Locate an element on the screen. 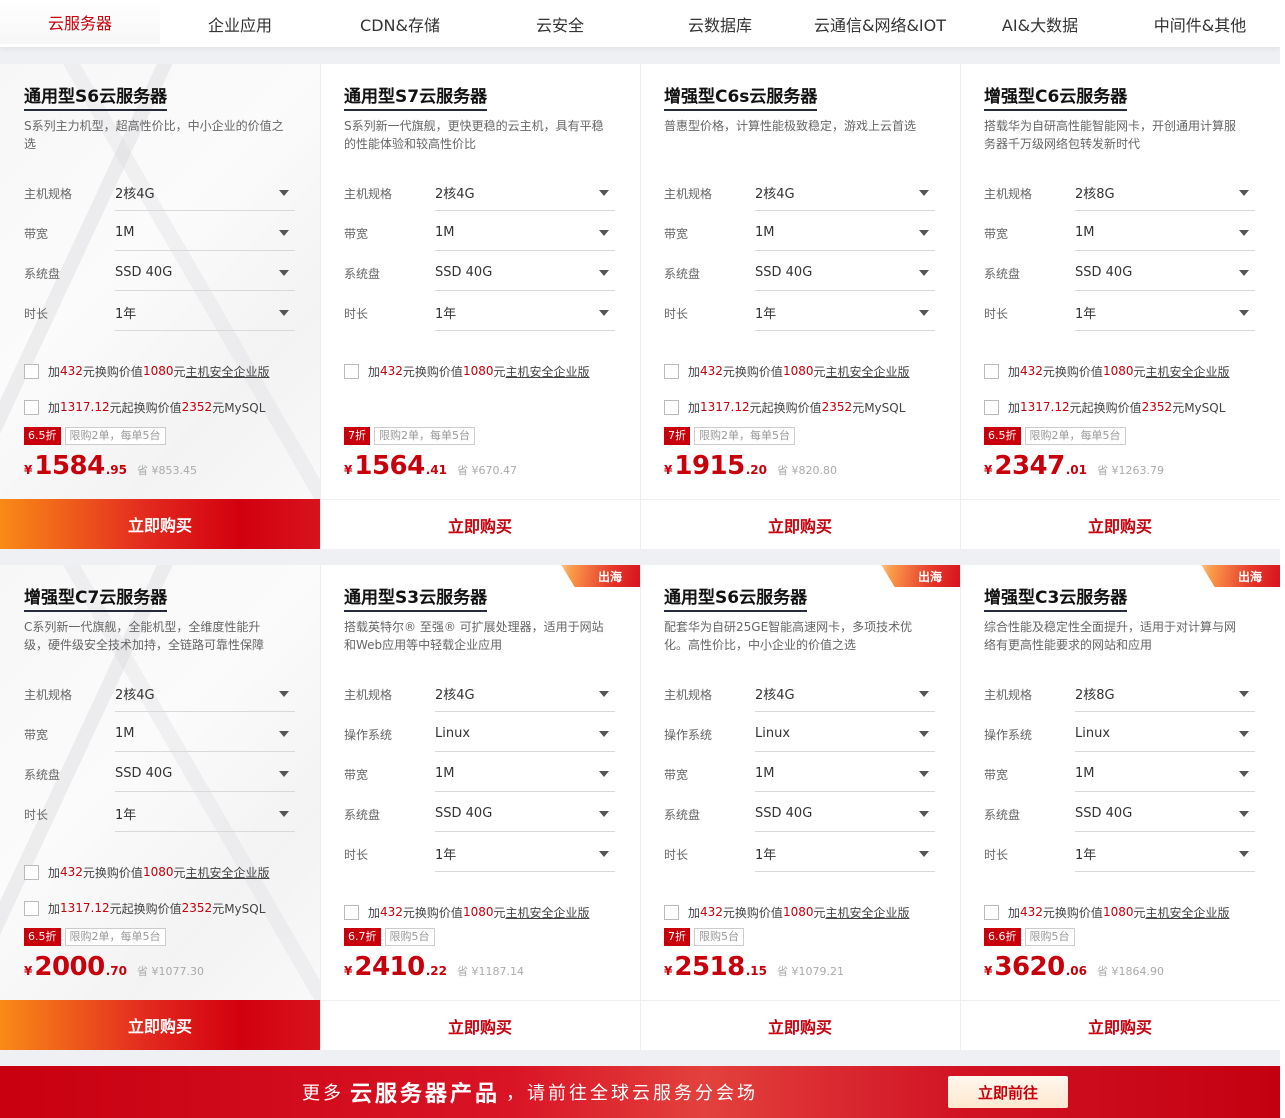 This screenshot has height=1118, width=1285. addon-mysql: 加 1317.12 元起换购价值 2352 元MySQL is located at coordinates (800, 407).